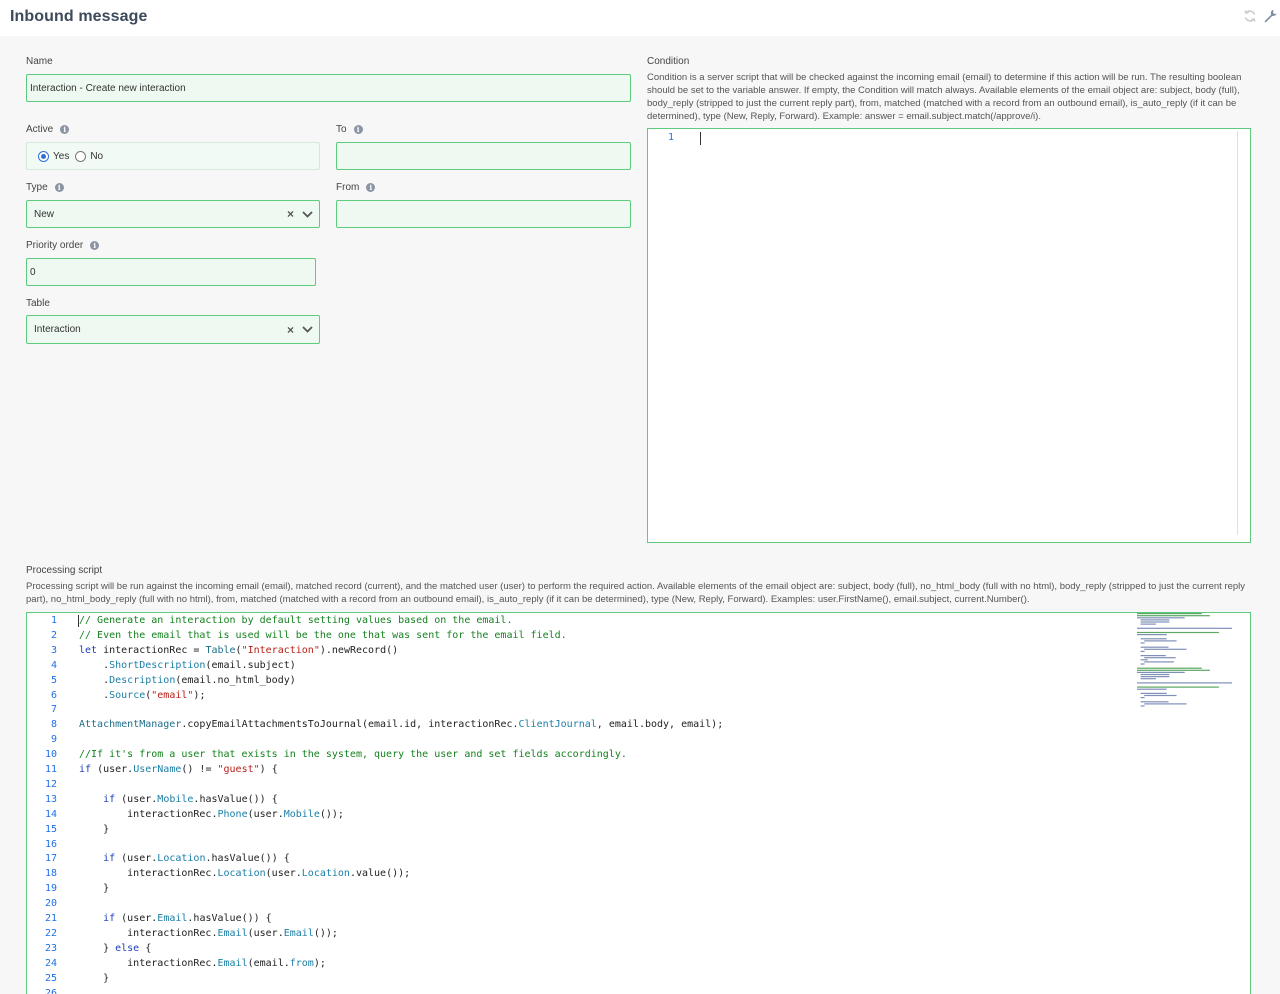  What do you see at coordinates (53, 740) in the screenshot?
I see `line-number: 9` at bounding box center [53, 740].